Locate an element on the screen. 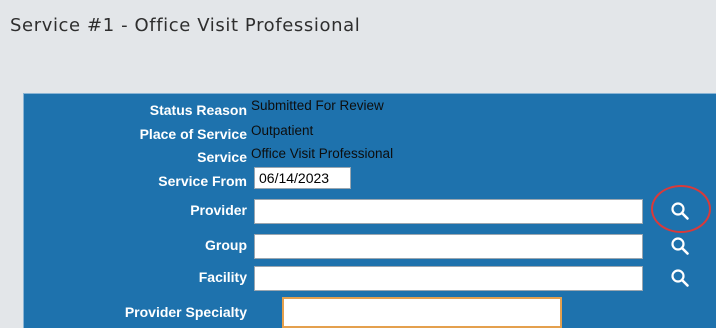 This screenshot has height=328, width=716. facility-label: Facility is located at coordinates (222, 277).